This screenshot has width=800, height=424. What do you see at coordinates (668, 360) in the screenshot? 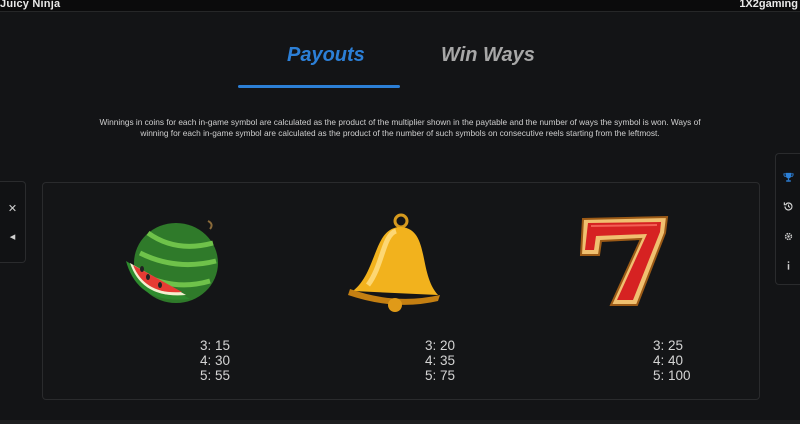
I see `payout-4: 4: 40` at bounding box center [668, 360].